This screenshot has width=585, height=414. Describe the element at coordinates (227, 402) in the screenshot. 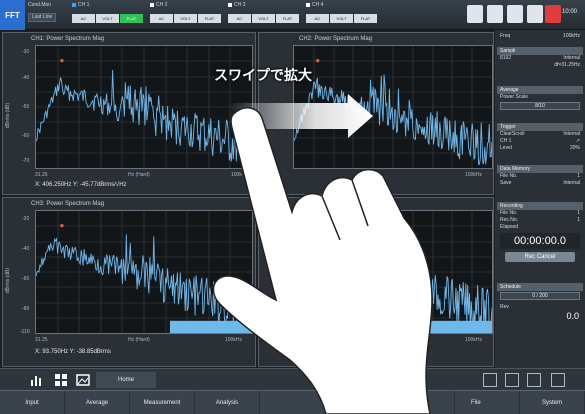

I see `menu-analysis: Analysis` at that location.